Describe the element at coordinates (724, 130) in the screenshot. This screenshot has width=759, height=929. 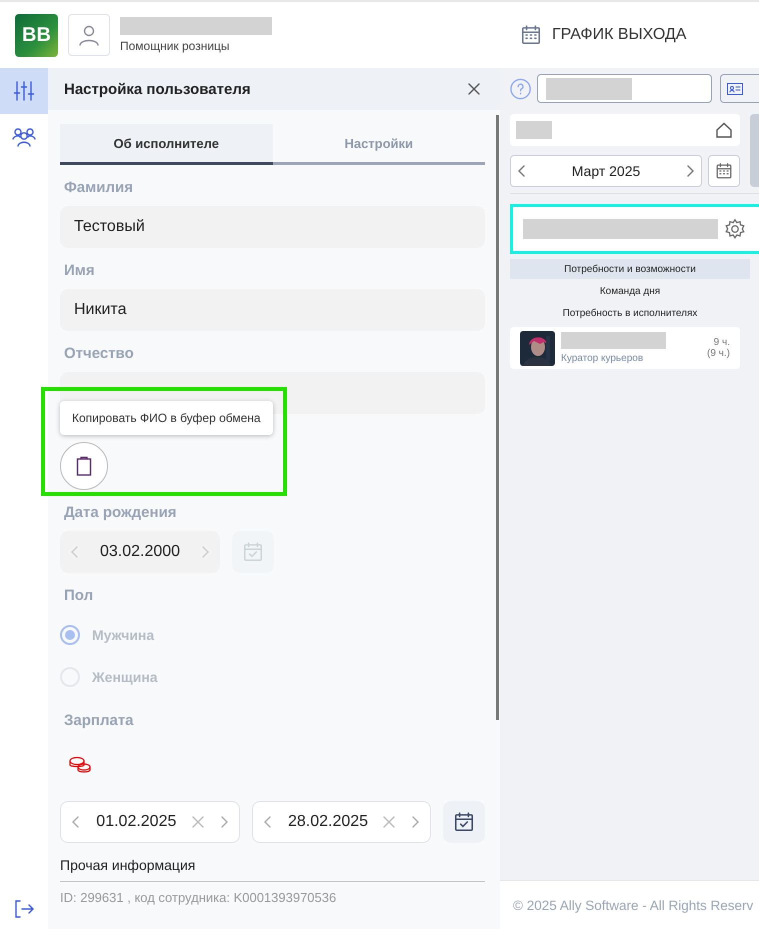
I see `home-icon` at that location.